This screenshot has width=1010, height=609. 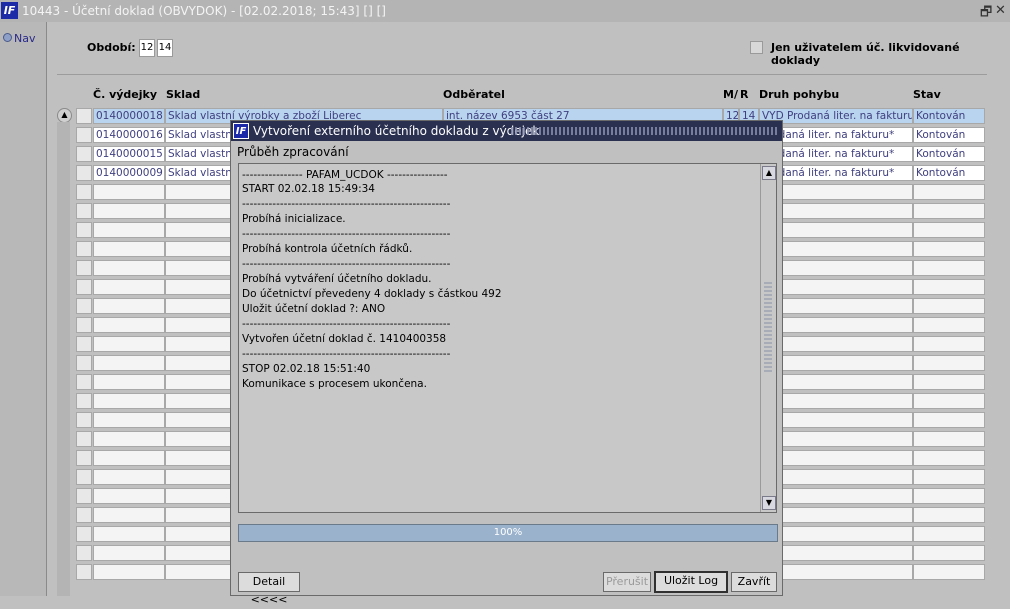 I want to click on log-line: Probíhá kontrola účetních řádků., so click(x=327, y=249).